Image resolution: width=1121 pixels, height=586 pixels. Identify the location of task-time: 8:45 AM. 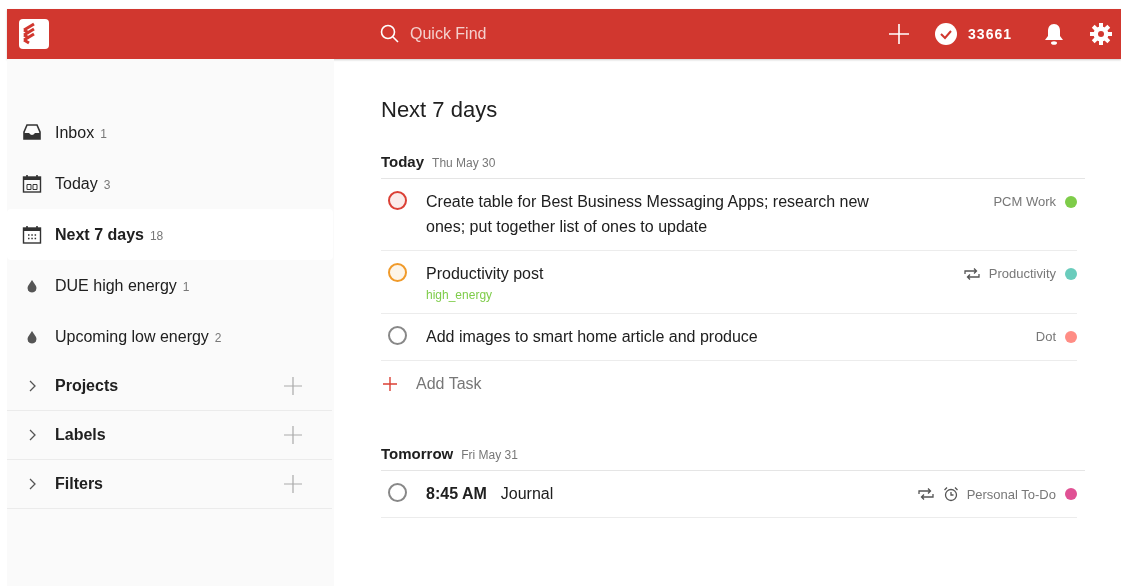
(456, 494).